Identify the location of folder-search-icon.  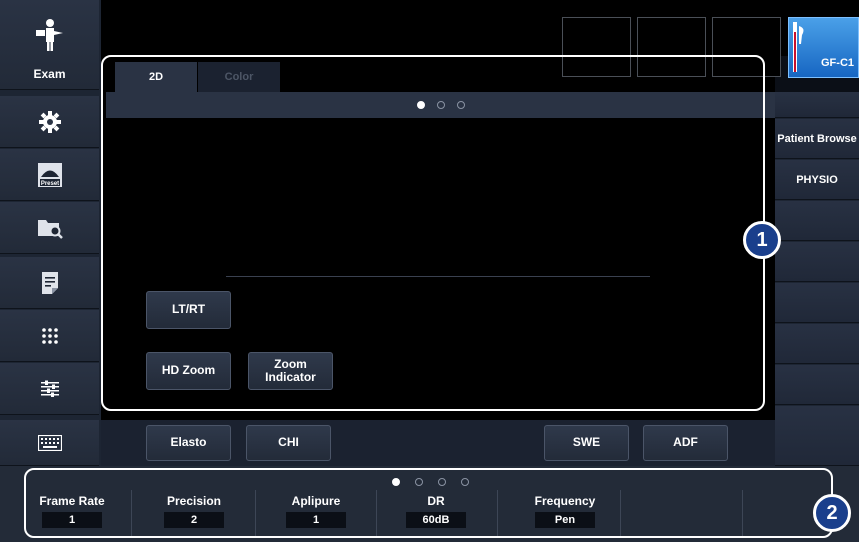
(50, 228).